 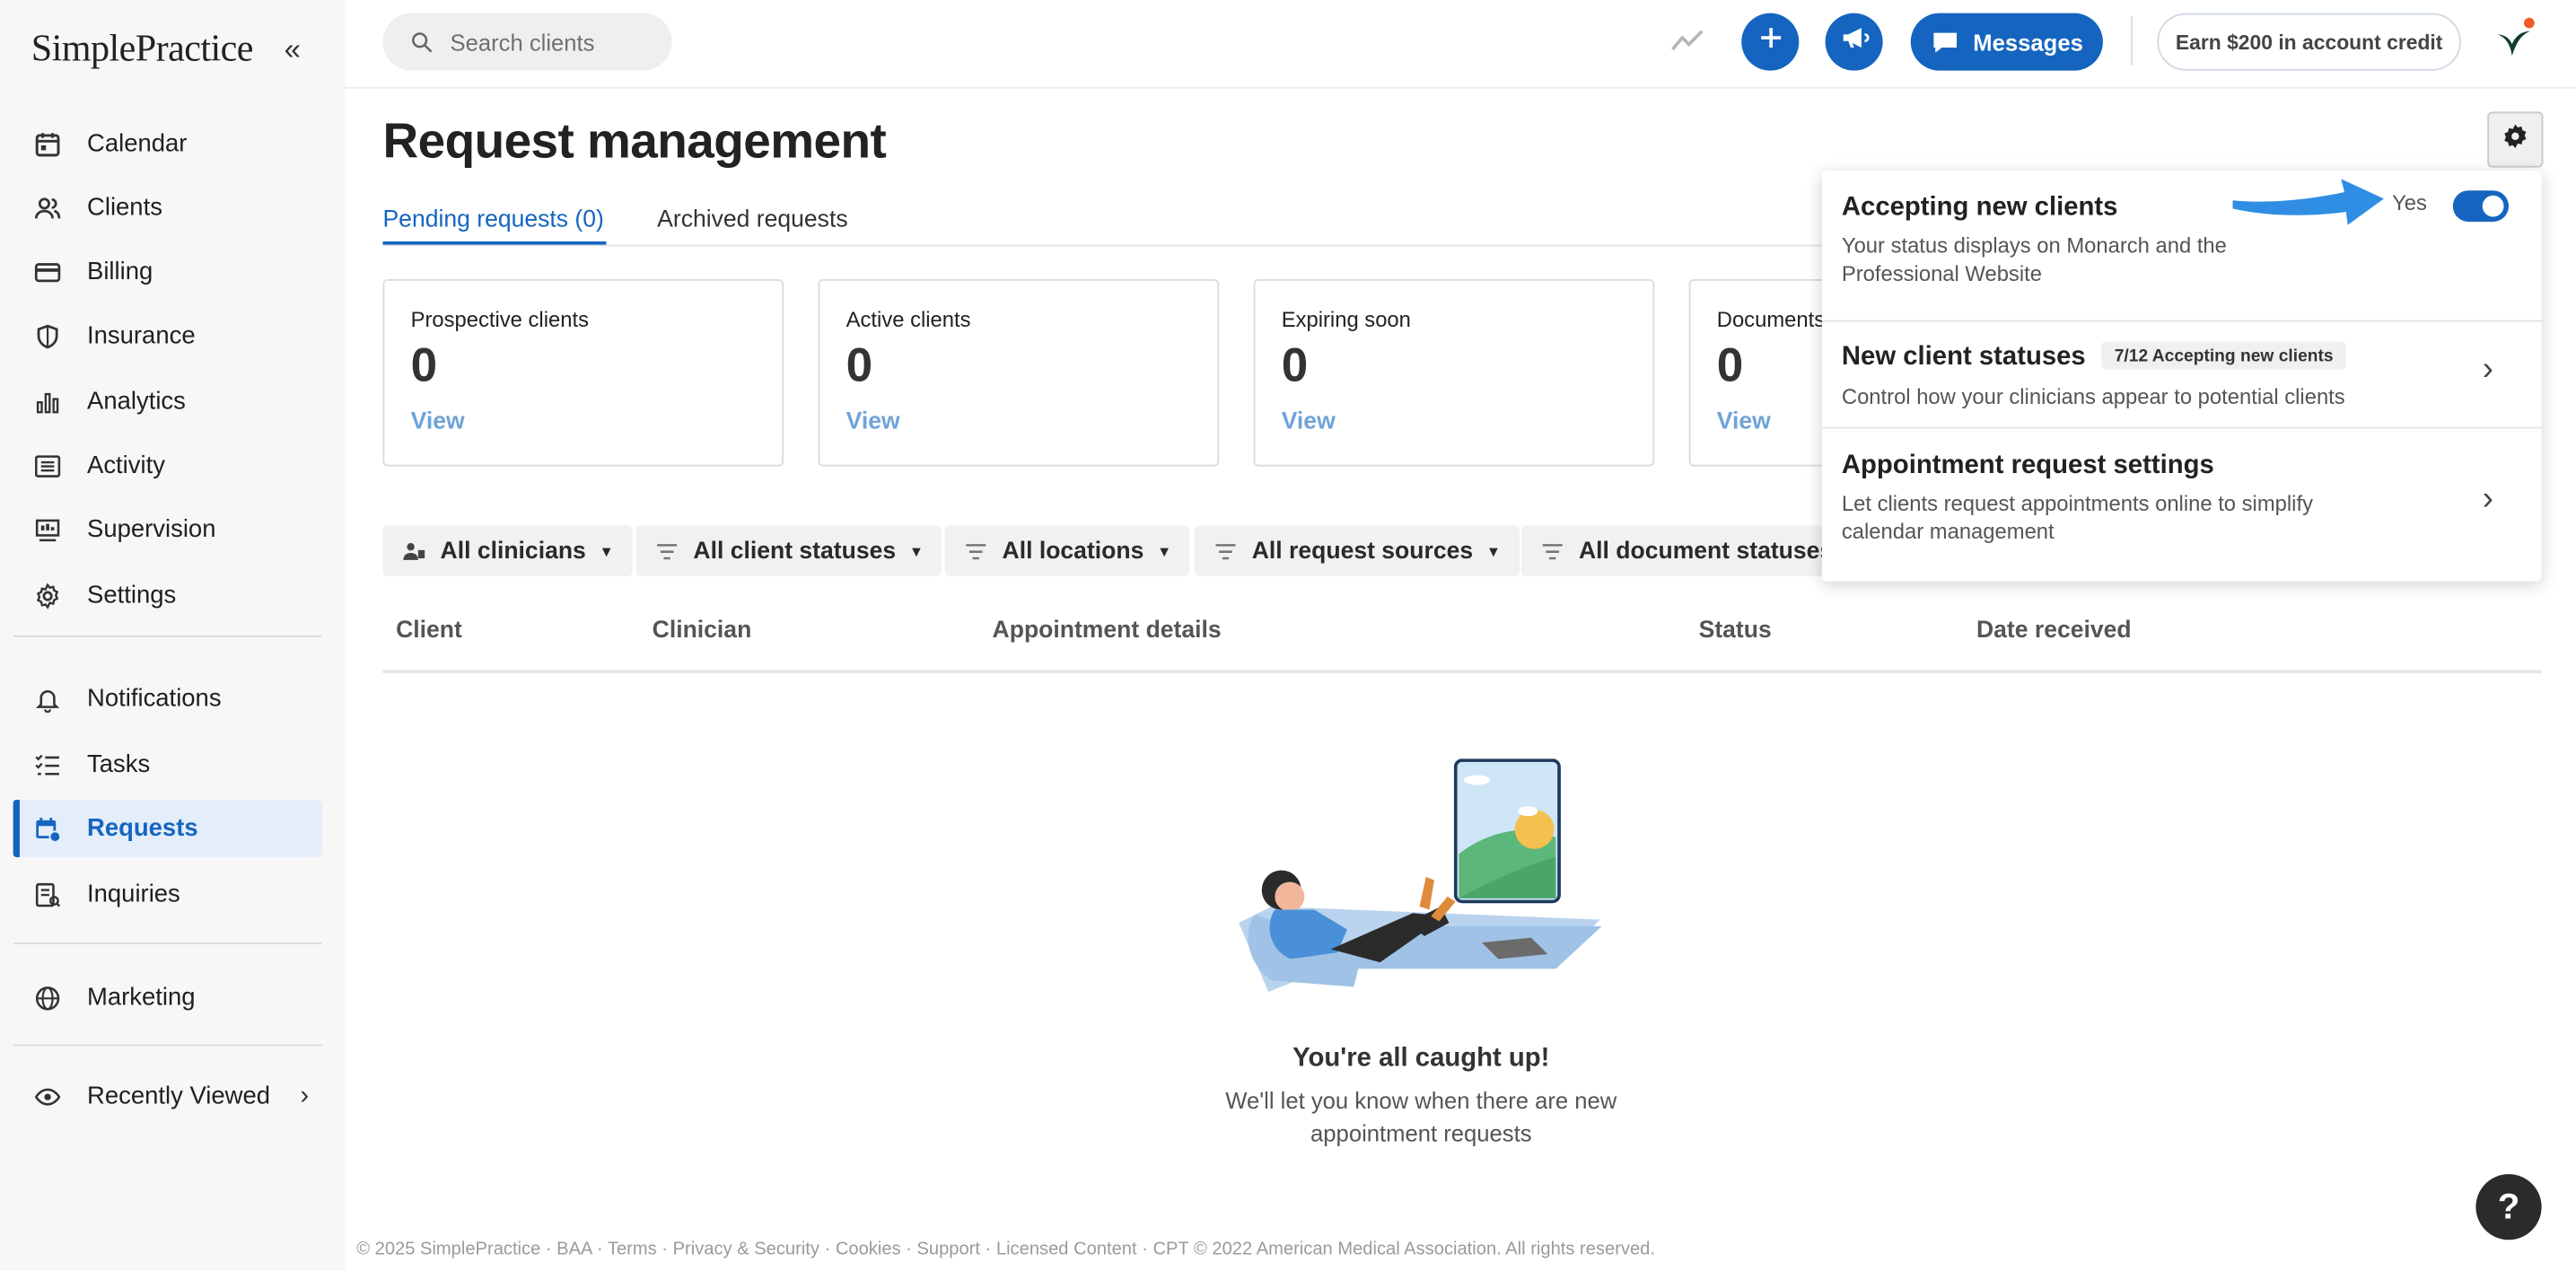 What do you see at coordinates (557, 42) in the screenshot?
I see `search-input` at bounding box center [557, 42].